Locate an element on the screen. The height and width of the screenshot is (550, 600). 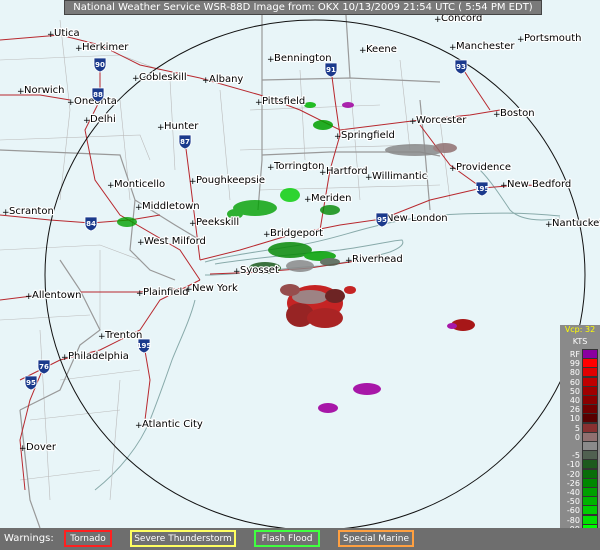
city-west-milford: + West Milford is located at coordinates (172, 241).